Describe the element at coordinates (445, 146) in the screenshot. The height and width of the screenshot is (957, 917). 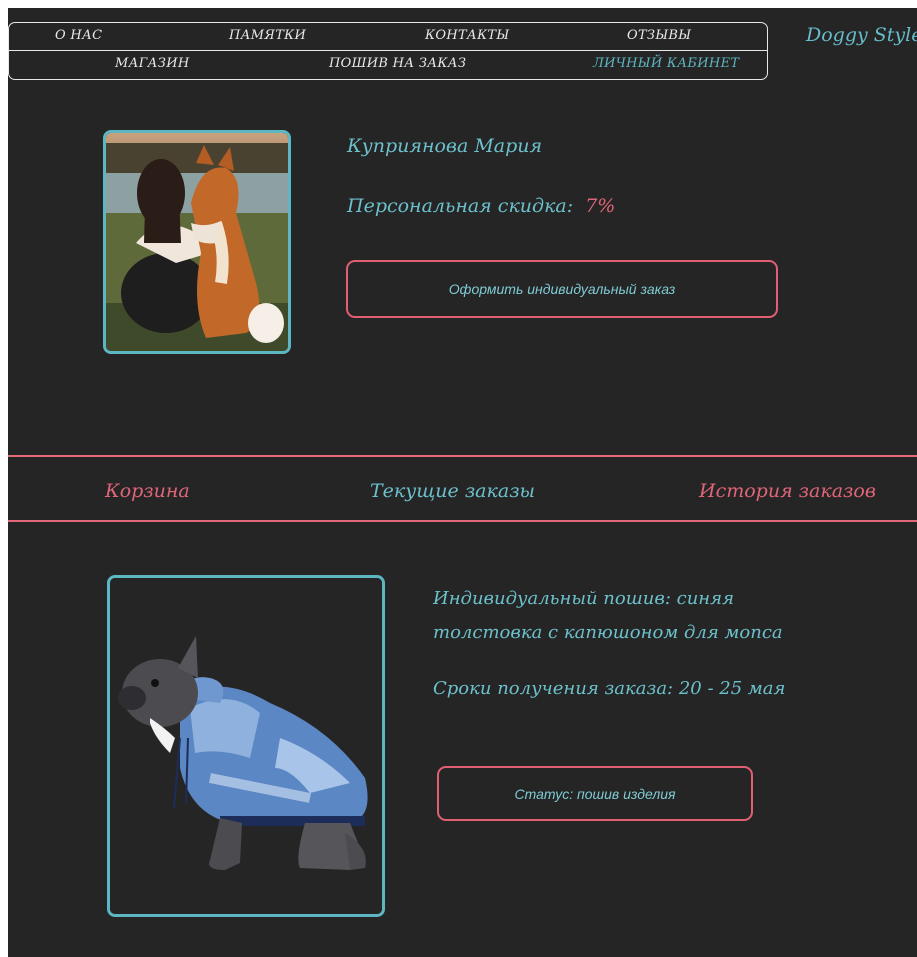
I see `profile-name: Куприянова Мария` at that location.